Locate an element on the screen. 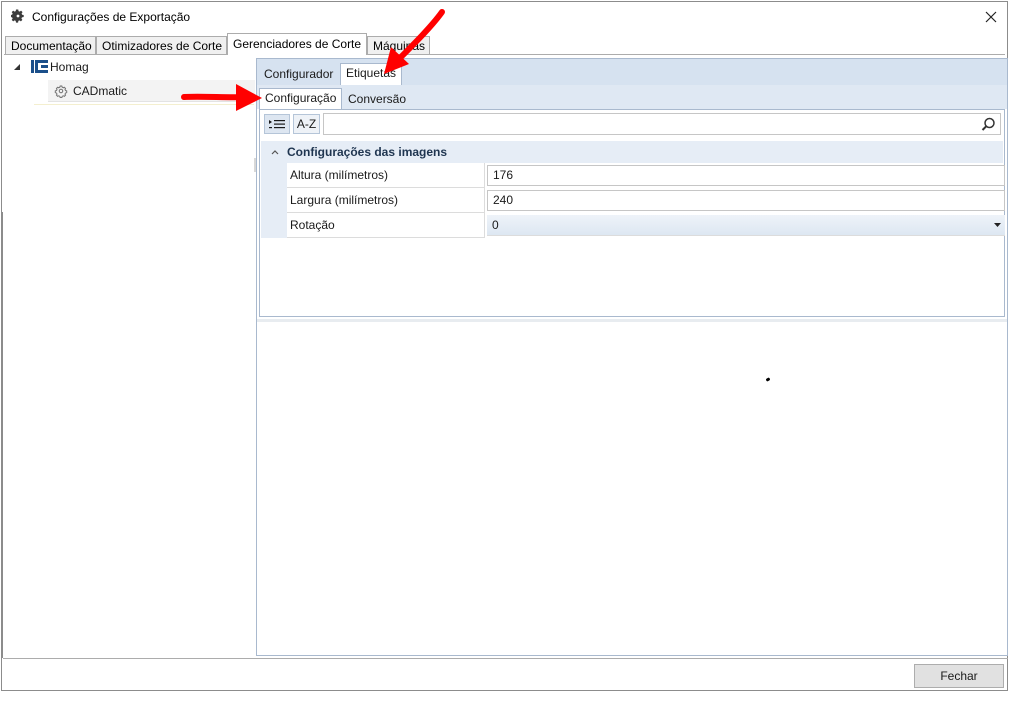 The width and height of the screenshot is (1030, 719). property-row-rotacao: Rotação 0 is located at coordinates (633, 225).